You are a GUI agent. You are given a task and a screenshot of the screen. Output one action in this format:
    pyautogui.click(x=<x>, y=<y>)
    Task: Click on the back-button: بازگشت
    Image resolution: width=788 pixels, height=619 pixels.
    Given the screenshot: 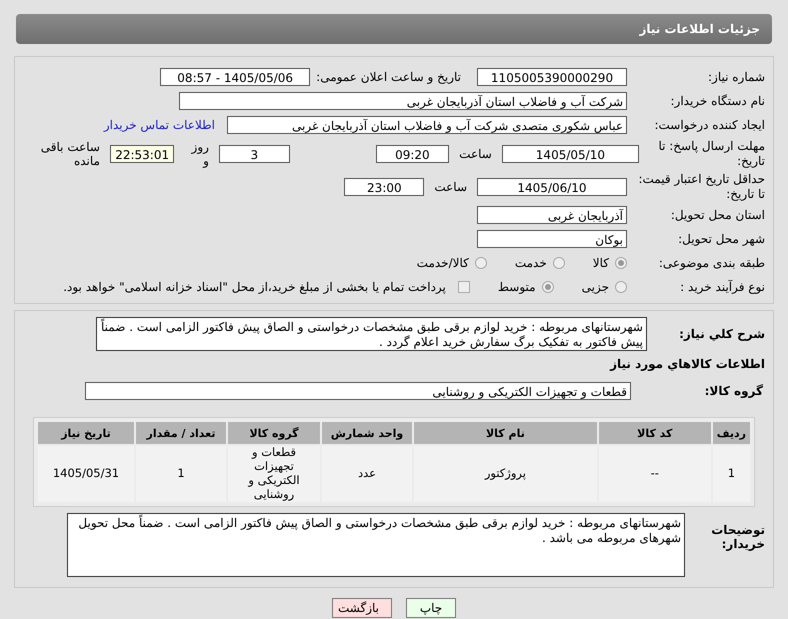 What is the action you would take?
    pyautogui.click(x=362, y=608)
    